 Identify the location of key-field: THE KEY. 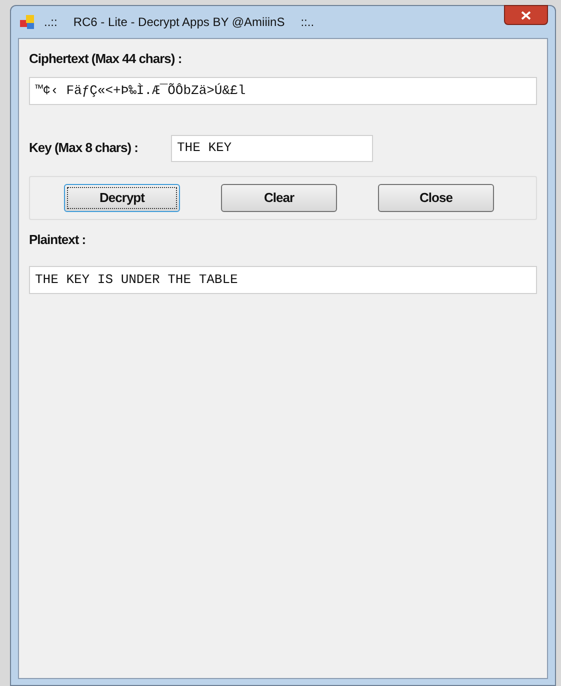
(272, 148).